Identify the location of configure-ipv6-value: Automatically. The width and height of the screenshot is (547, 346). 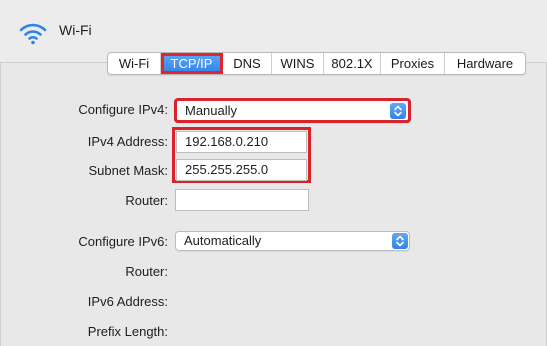
(223, 240).